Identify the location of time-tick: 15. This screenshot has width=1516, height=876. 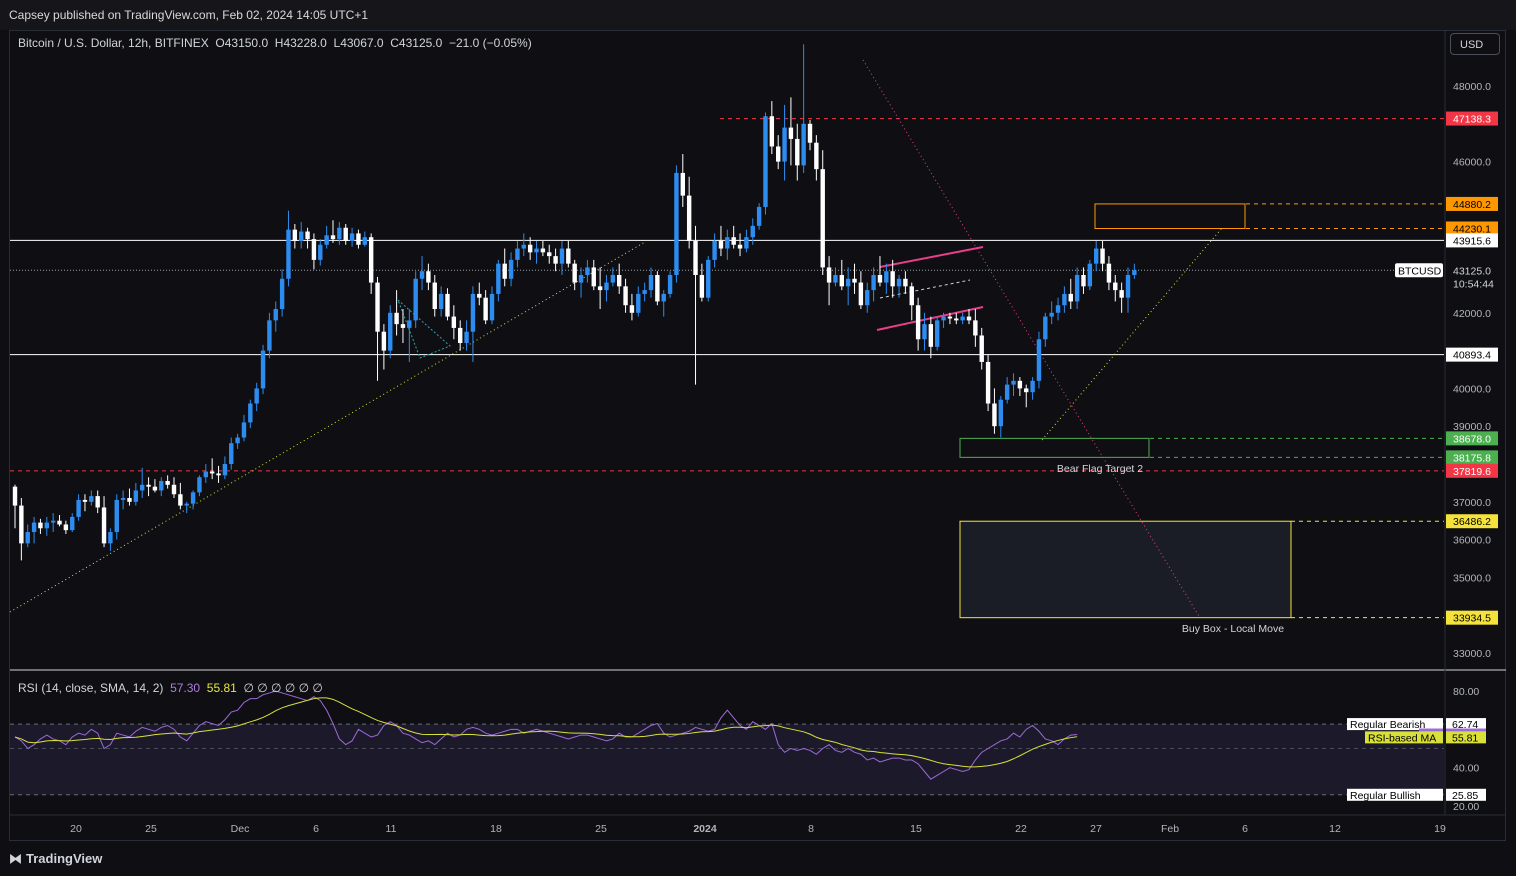
(916, 829).